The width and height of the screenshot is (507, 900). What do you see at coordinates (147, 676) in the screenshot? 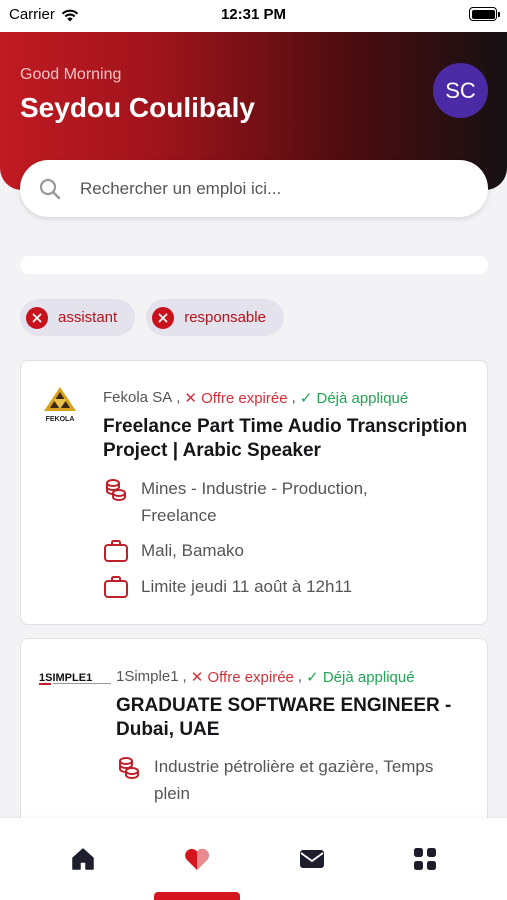
I see `company-name: 1Simple1` at bounding box center [147, 676].